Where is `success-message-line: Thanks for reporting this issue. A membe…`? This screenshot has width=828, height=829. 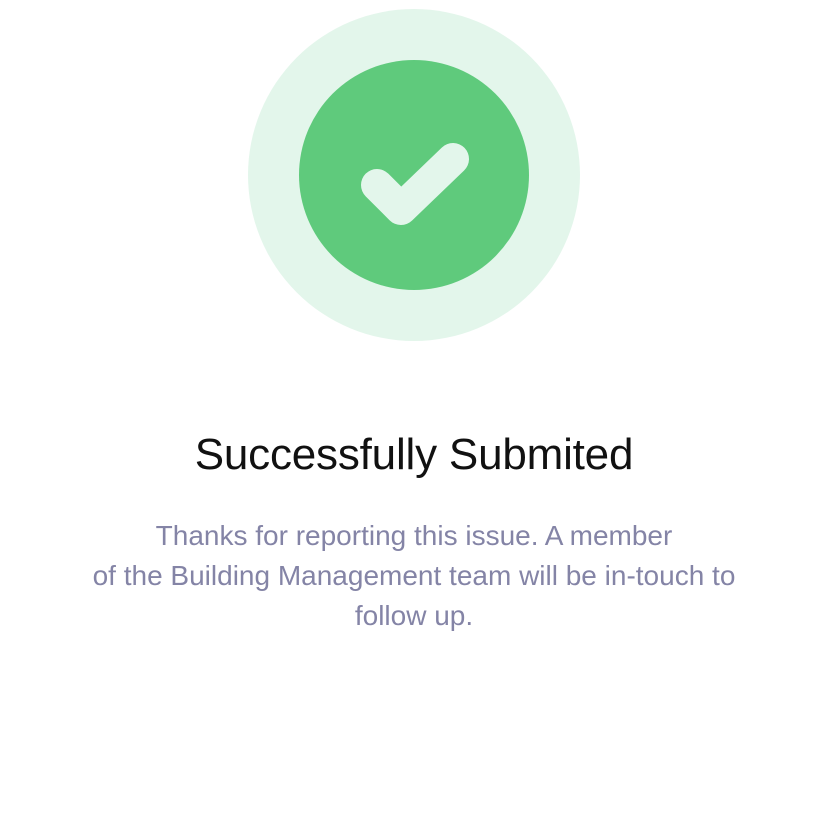 success-message-line: Thanks for reporting this issue. A membe… is located at coordinates (414, 535).